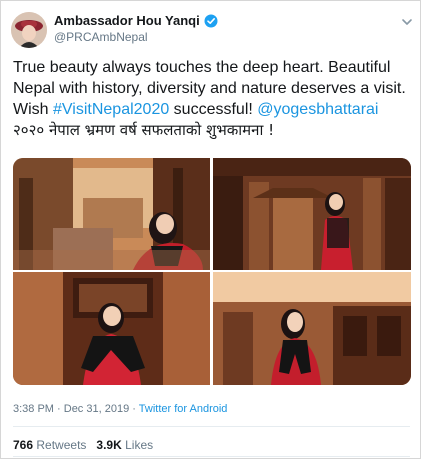 This screenshot has height=461, width=423. What do you see at coordinates (109, 445) in the screenshot?
I see `likes-count: 3.9K` at bounding box center [109, 445].